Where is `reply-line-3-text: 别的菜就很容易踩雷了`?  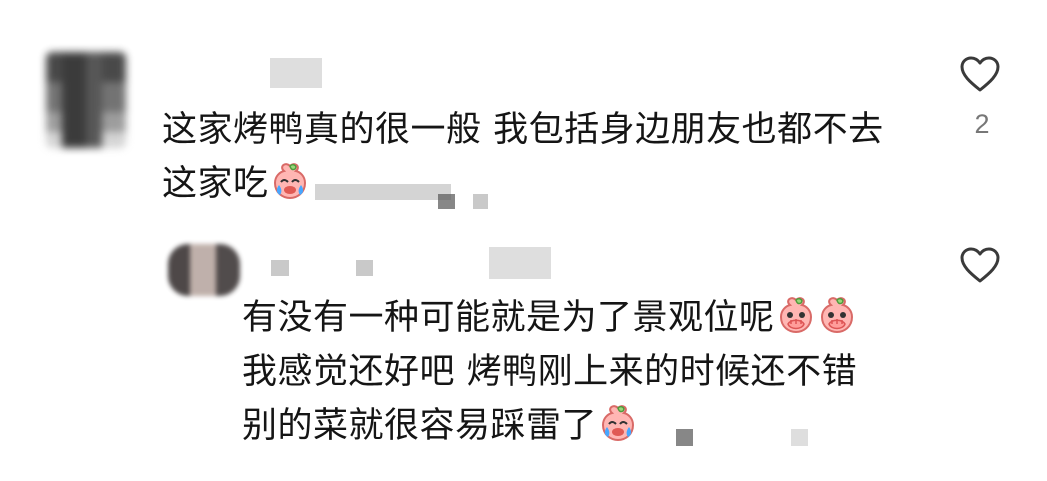 reply-line-3-text: 别的菜就很容易踩雷了 is located at coordinates (420, 426).